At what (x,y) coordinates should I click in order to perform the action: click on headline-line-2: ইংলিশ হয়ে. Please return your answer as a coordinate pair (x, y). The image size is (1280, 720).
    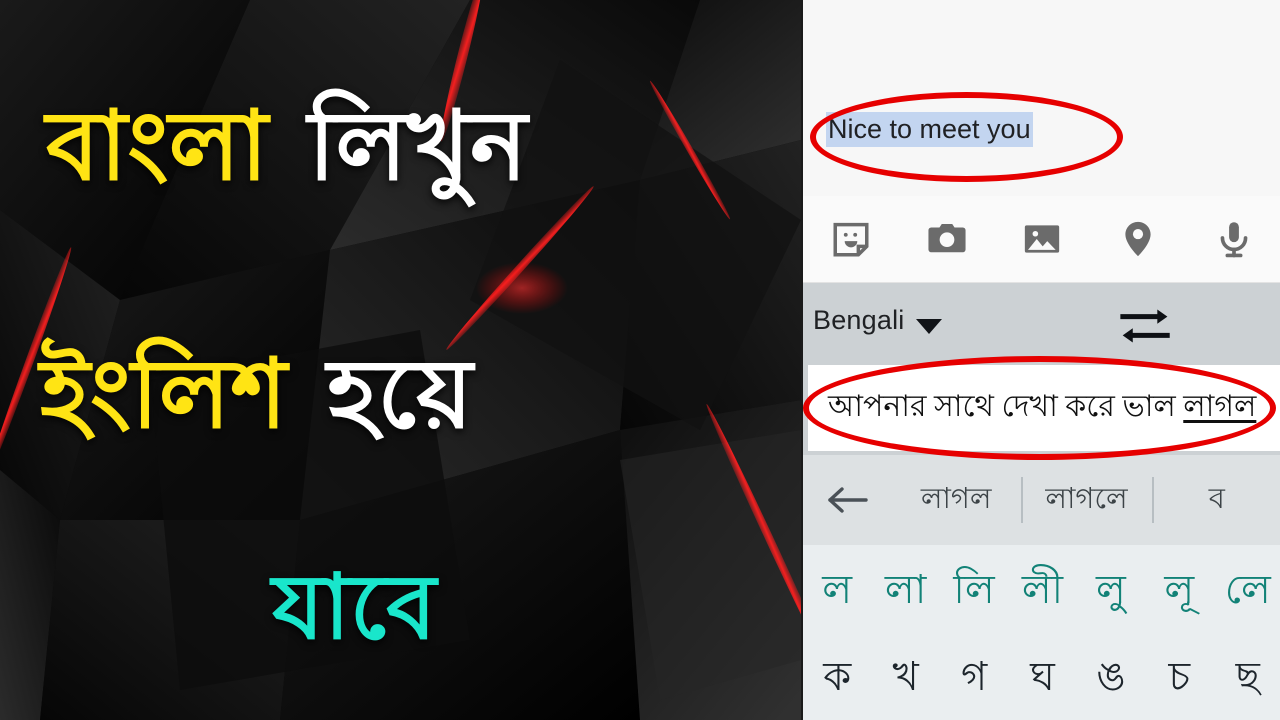
    Looking at the image, I should click on (420, 395).